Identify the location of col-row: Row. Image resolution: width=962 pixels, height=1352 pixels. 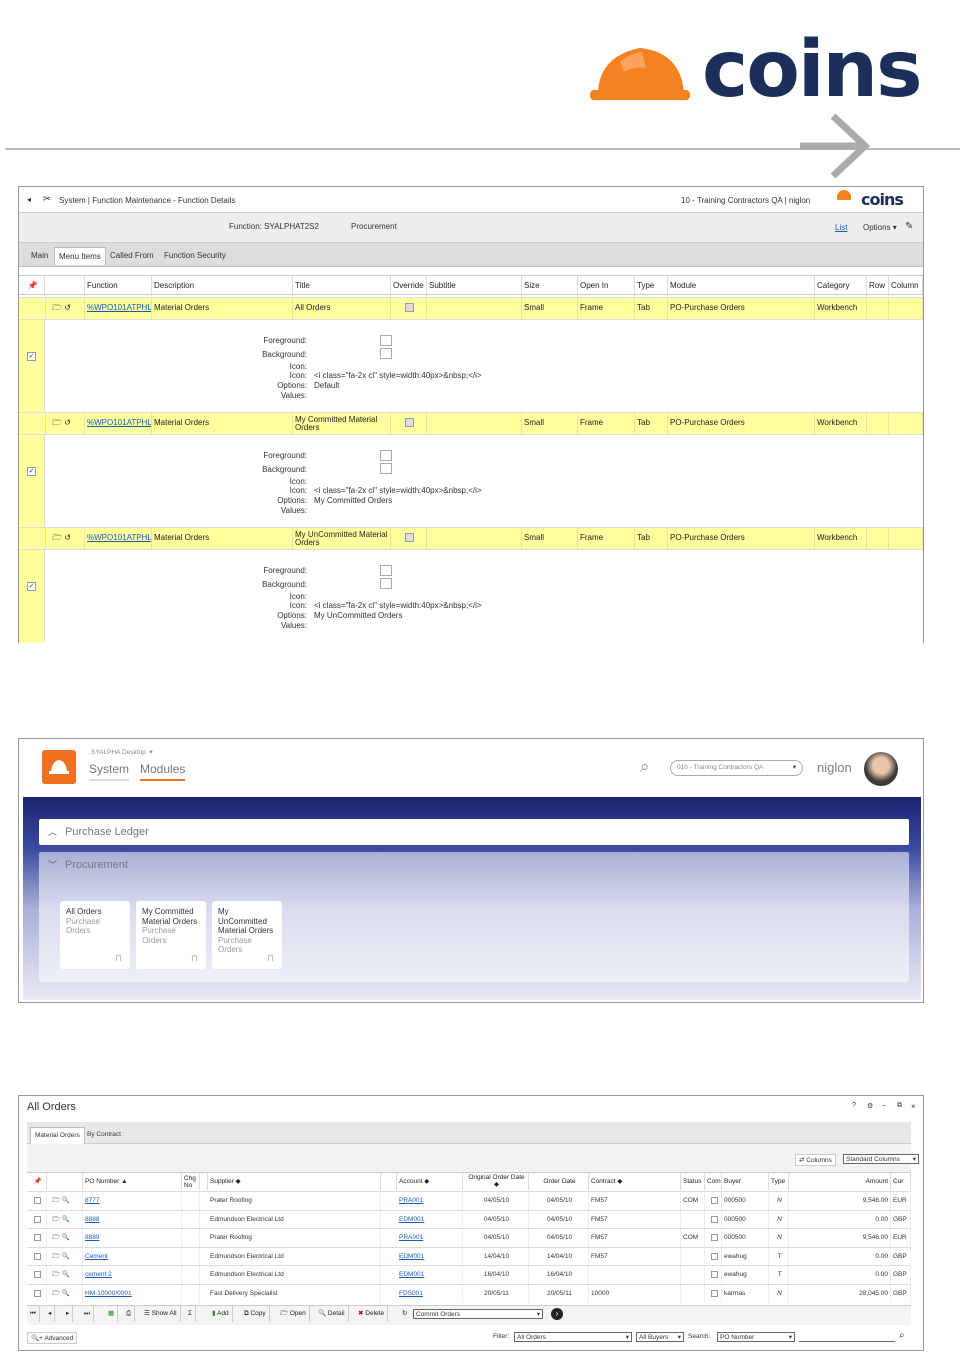
(878, 286).